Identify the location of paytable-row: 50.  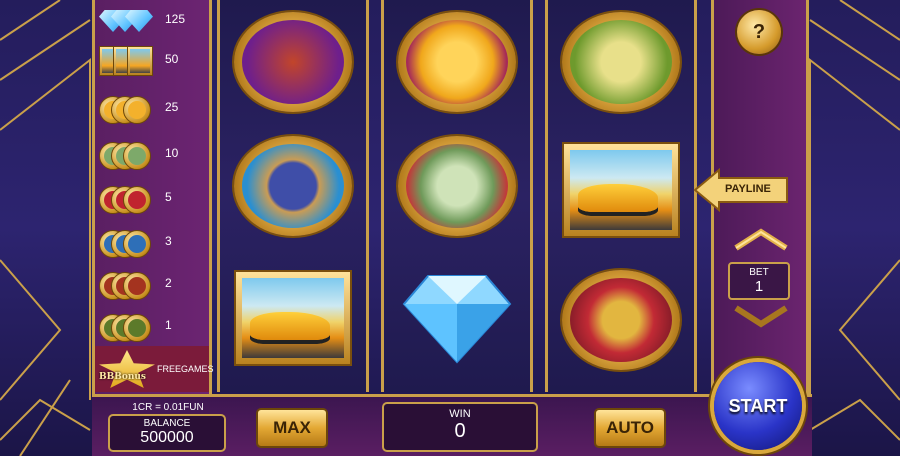
(153, 60).